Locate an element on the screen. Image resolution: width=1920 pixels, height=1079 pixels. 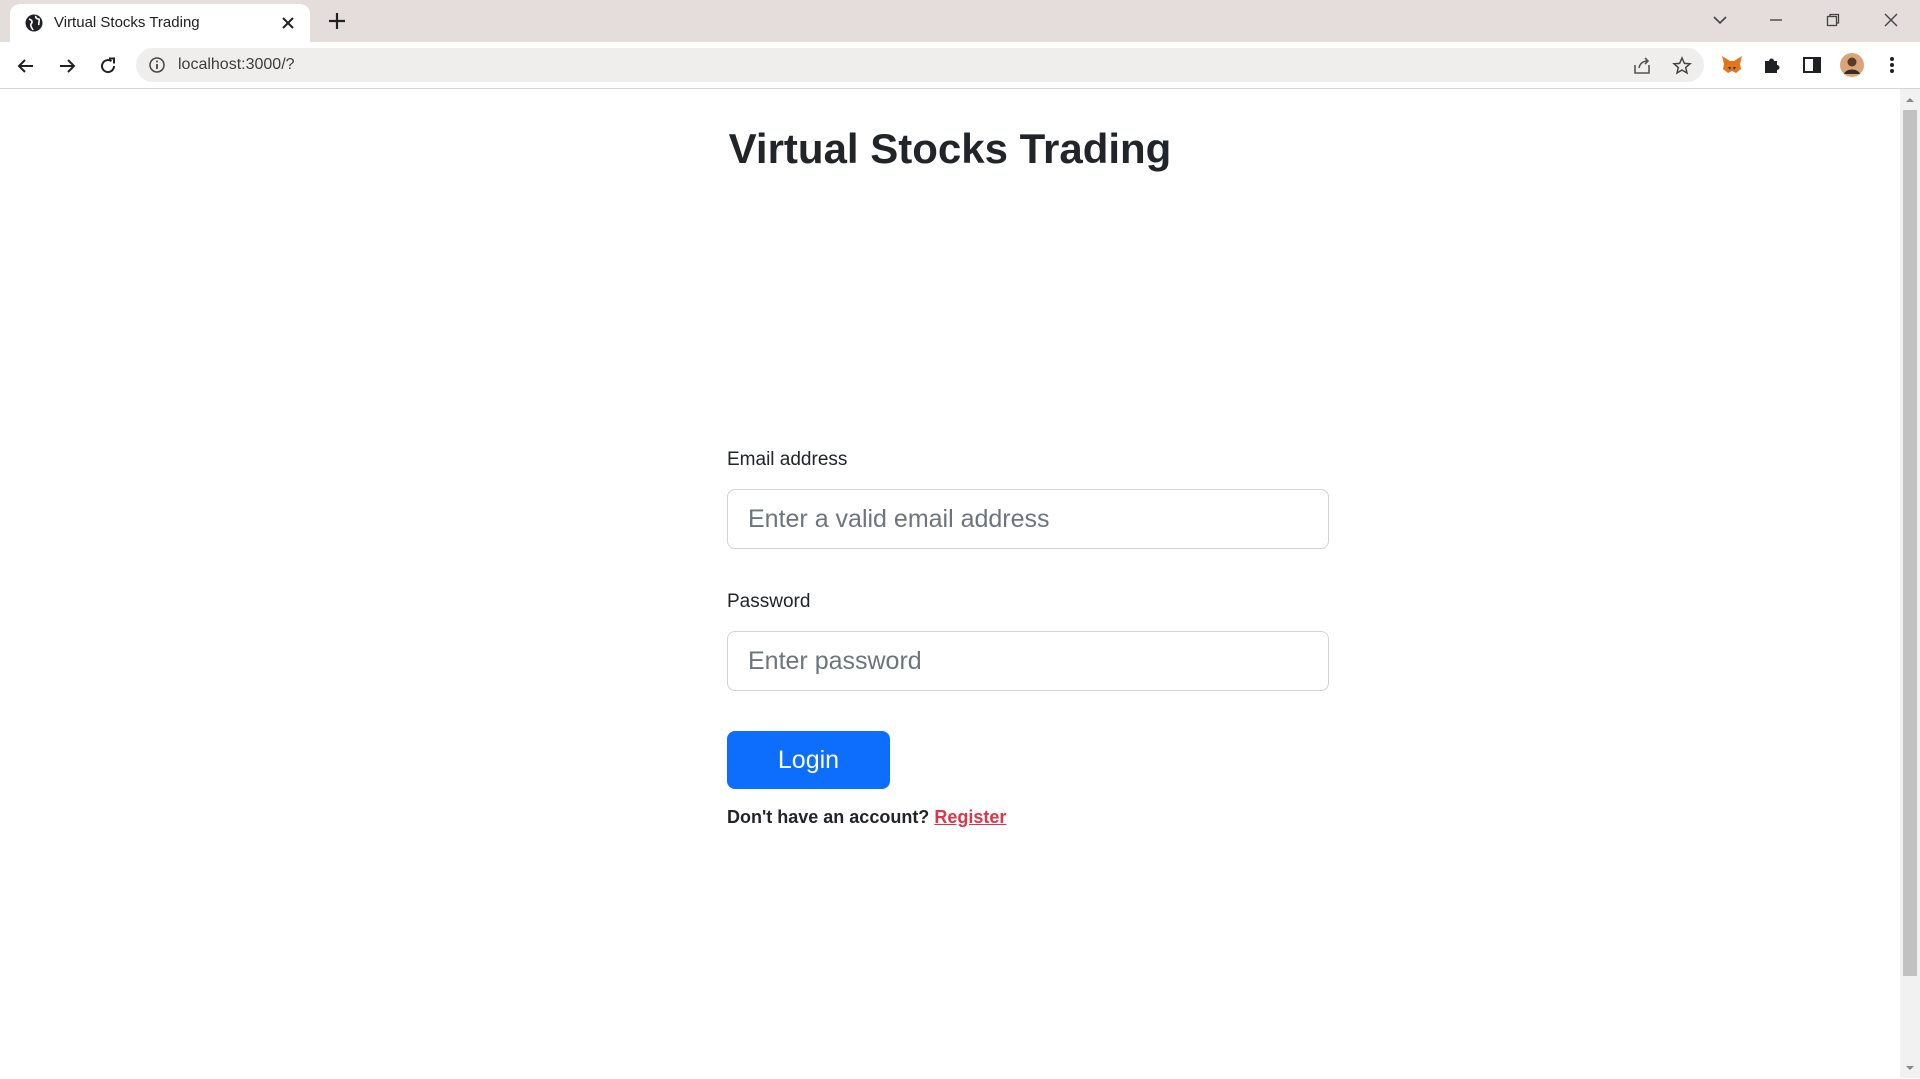
signup-prompt: Don't have an account? Register is located at coordinates (1028, 817).